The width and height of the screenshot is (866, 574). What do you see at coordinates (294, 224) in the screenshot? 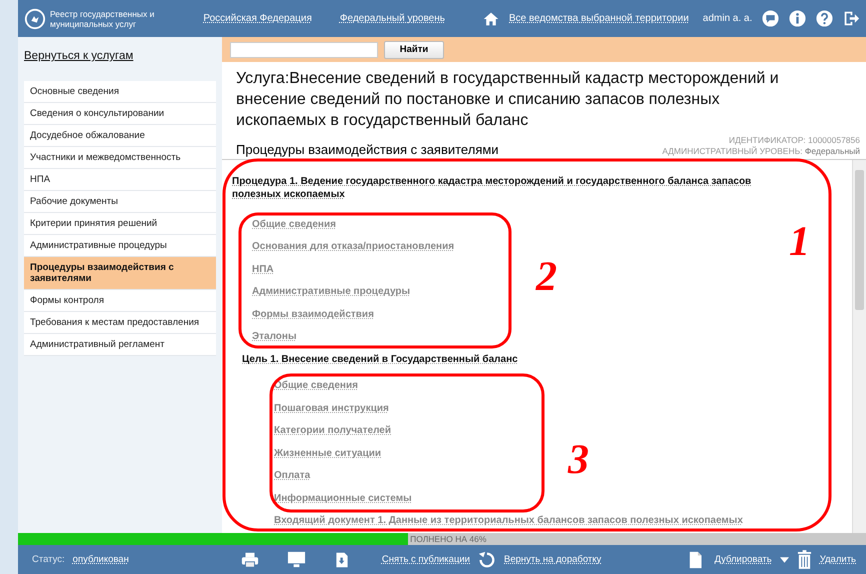
I see `section-link: Общие сведения` at bounding box center [294, 224].